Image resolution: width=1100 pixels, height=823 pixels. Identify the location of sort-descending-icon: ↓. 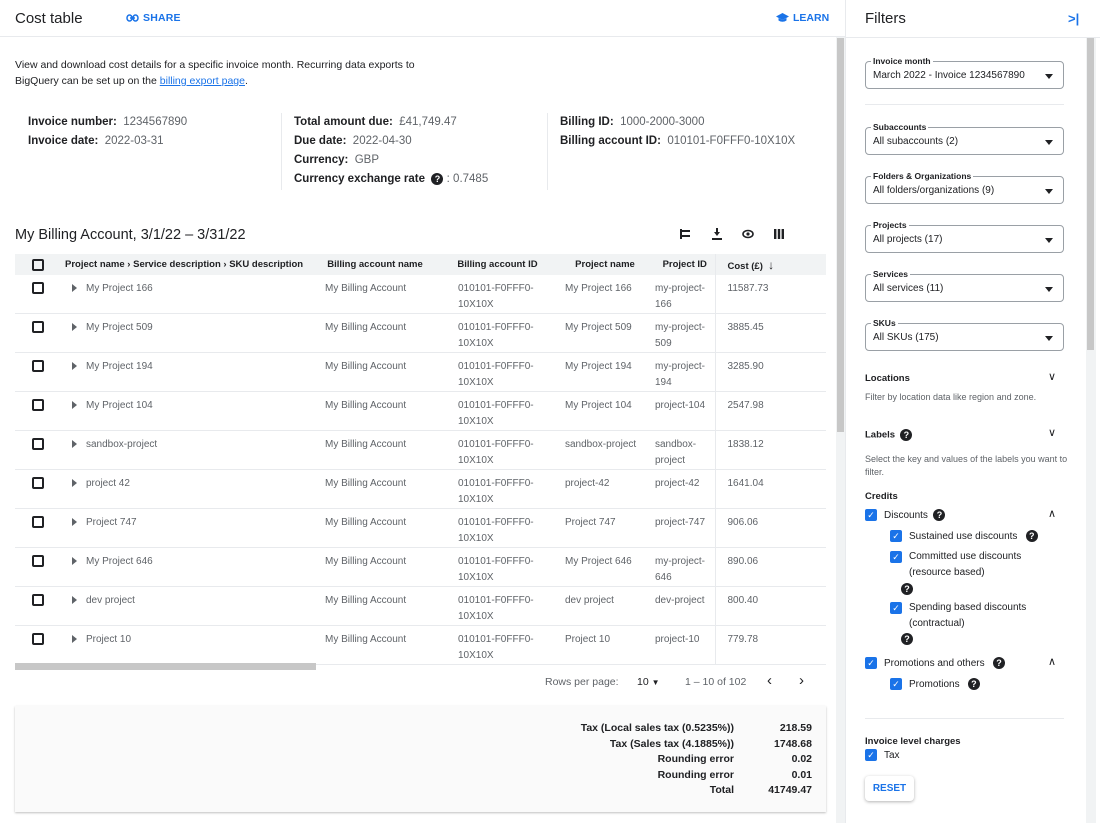
(771, 265).